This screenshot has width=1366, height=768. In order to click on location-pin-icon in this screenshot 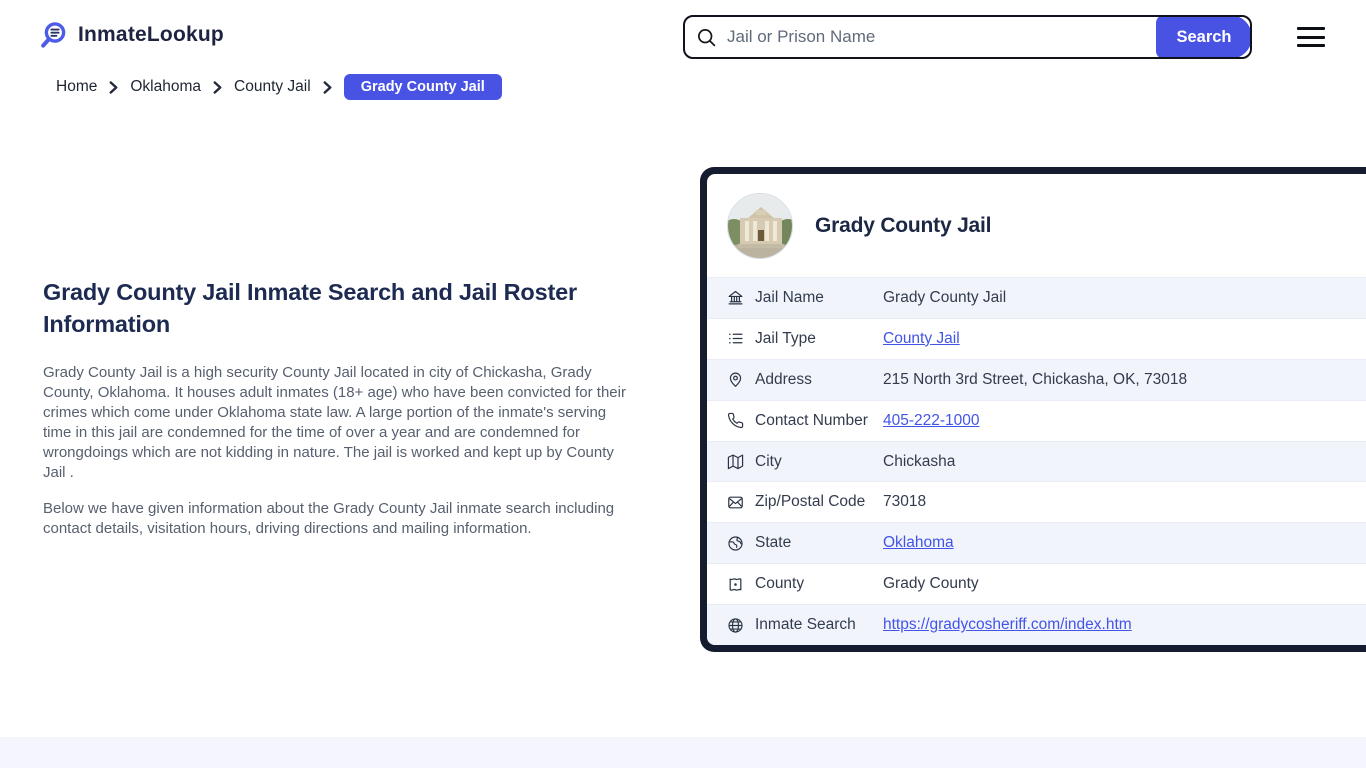, I will do `click(735, 379)`.